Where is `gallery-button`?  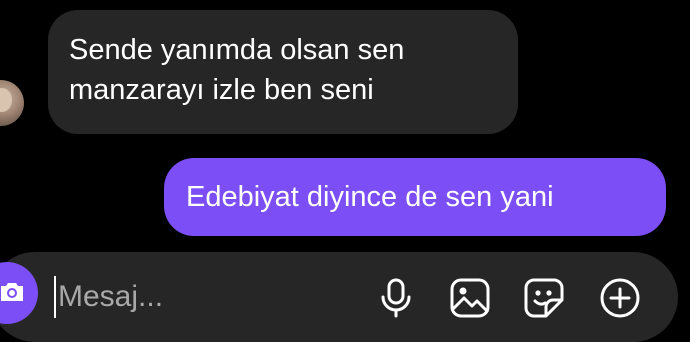 gallery-button is located at coordinates (470, 298).